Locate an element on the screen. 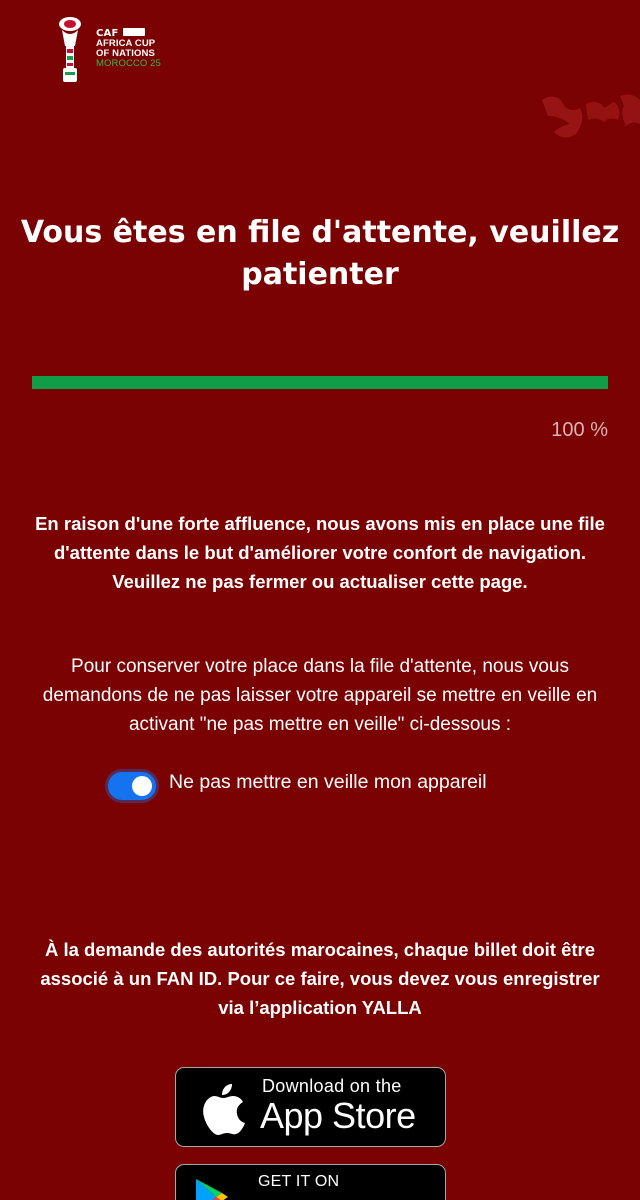 The image size is (640, 1200). sleep-toggle-switch is located at coordinates (132, 786).